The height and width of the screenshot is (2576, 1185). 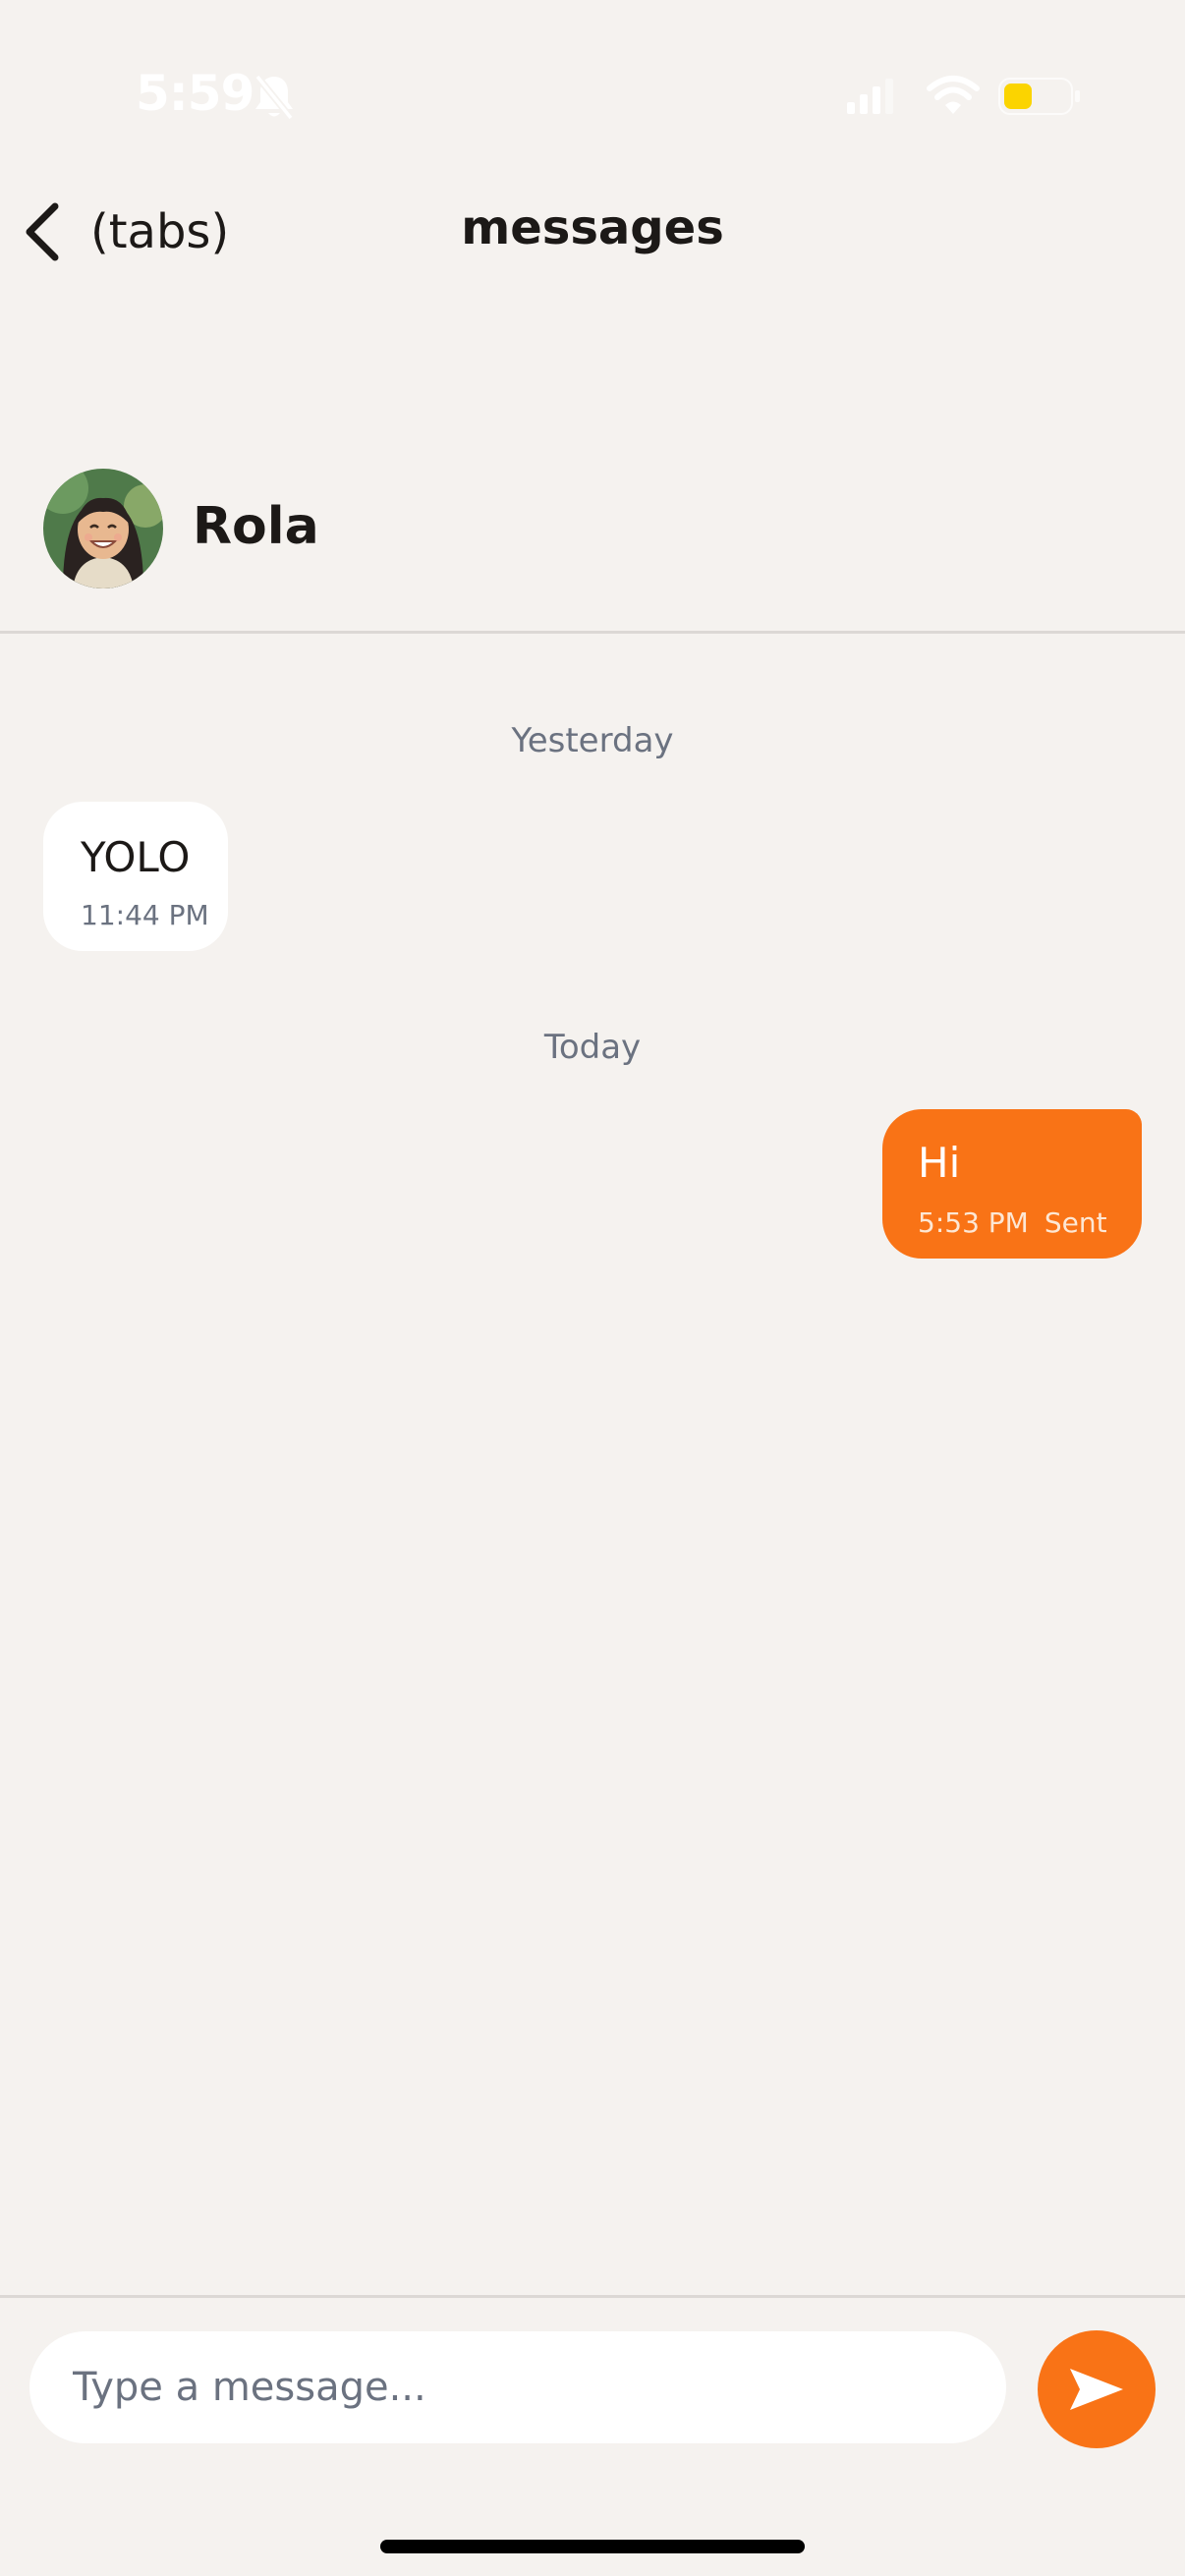 What do you see at coordinates (974, 1222) in the screenshot?
I see `message-time: 5:53 PM` at bounding box center [974, 1222].